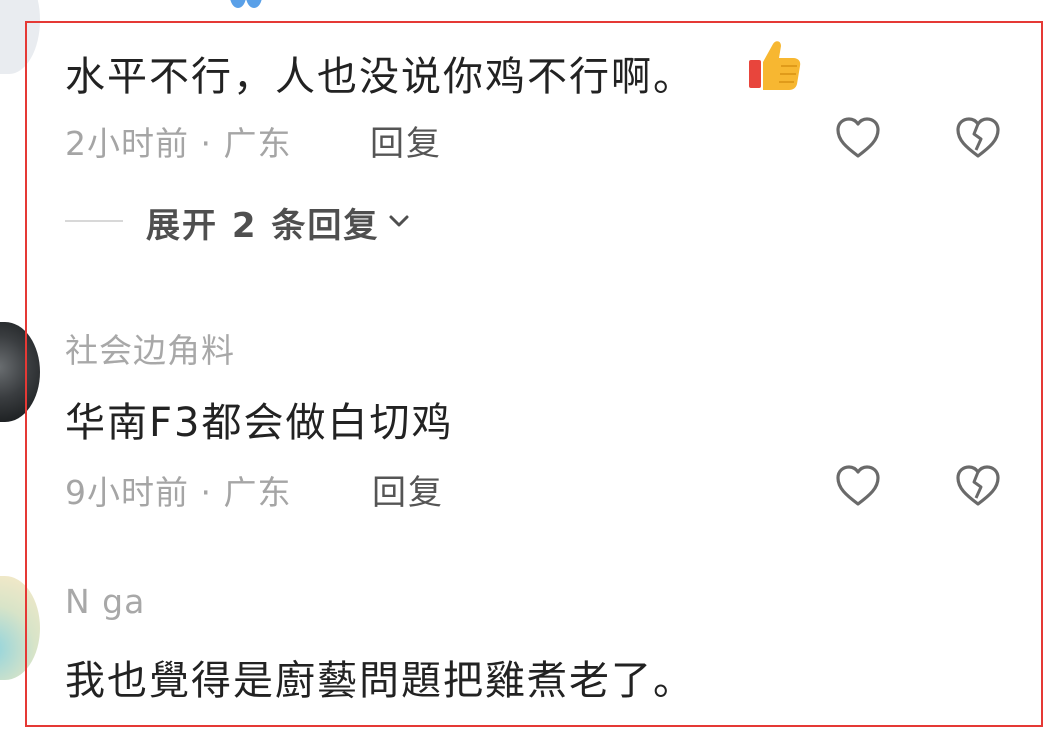  What do you see at coordinates (380, 77) in the screenshot?
I see `comment-text-1: 水平不行，人也没说你鸡不行啊。` at bounding box center [380, 77].